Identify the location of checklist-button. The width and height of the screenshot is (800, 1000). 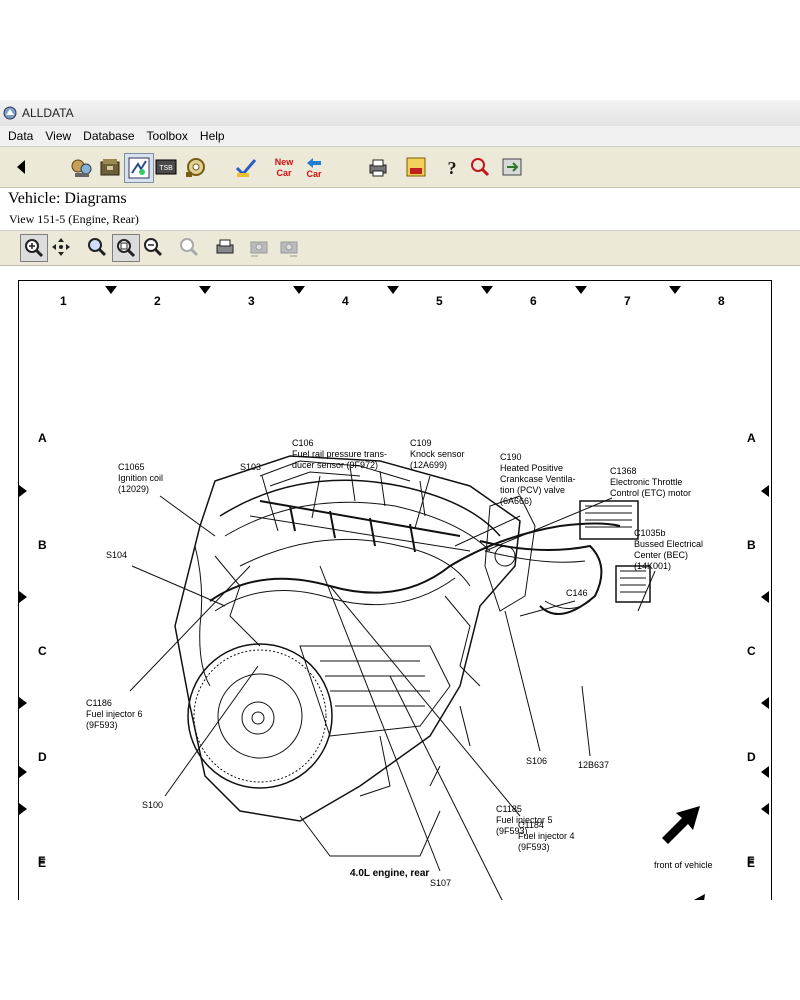
(246, 167).